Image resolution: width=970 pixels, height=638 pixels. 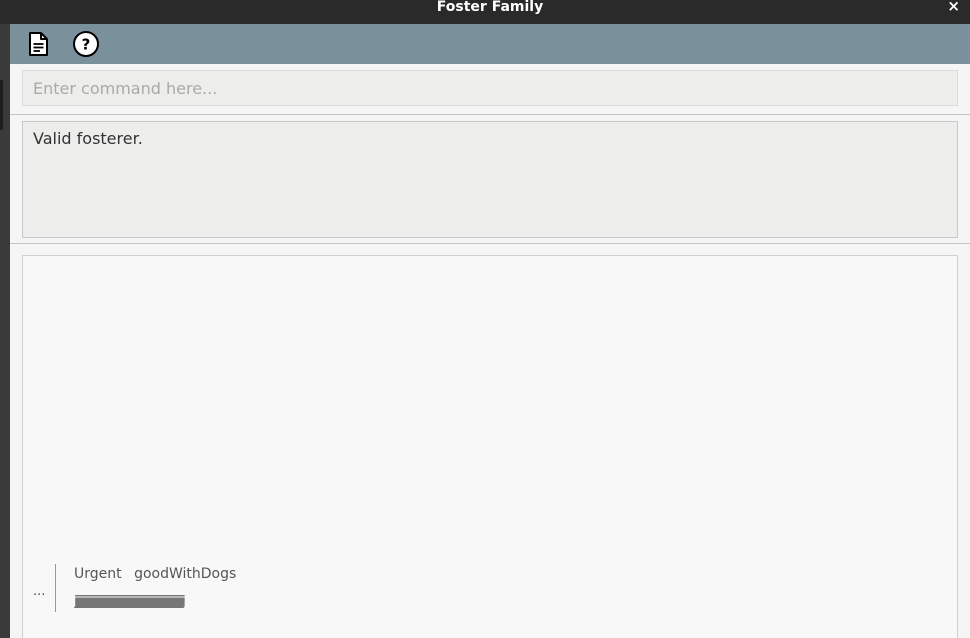 I want to click on tag-urgent: Urgent, so click(x=98, y=574).